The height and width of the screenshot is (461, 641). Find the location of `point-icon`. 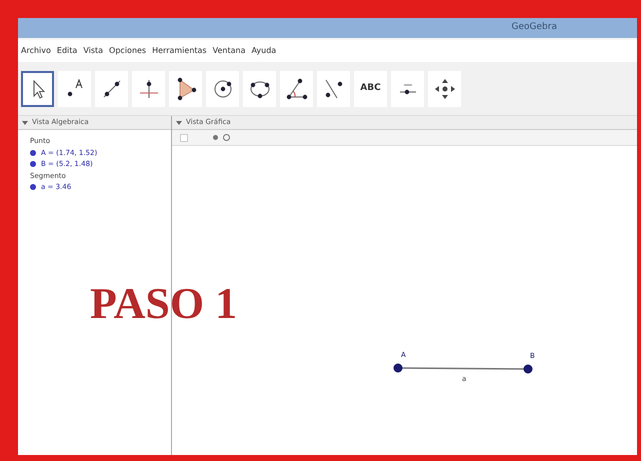

point-icon is located at coordinates (215, 137).